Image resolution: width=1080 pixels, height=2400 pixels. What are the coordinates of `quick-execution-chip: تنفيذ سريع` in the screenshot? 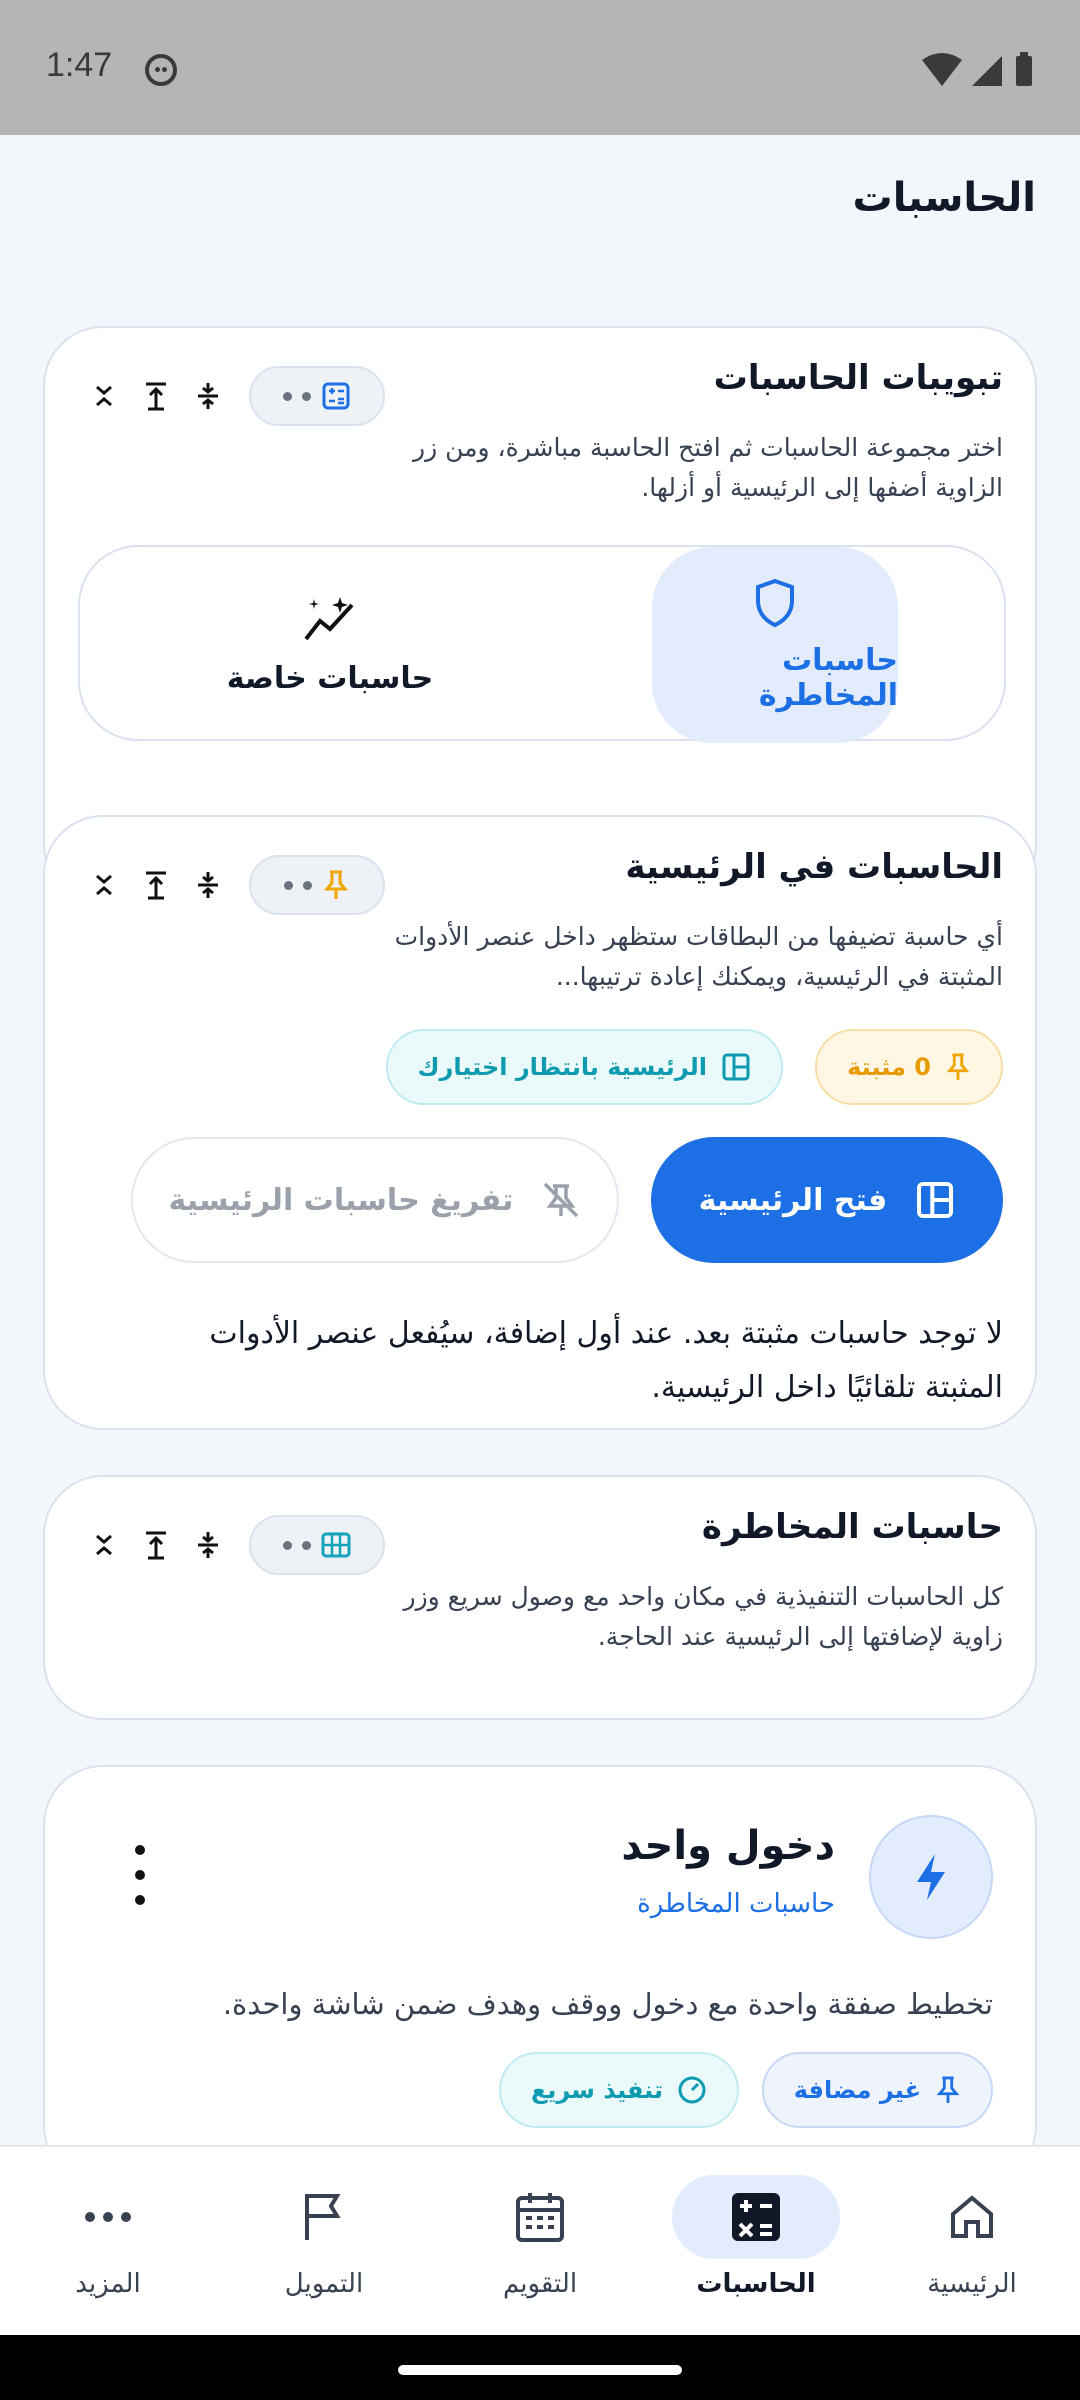 It's located at (618, 2090).